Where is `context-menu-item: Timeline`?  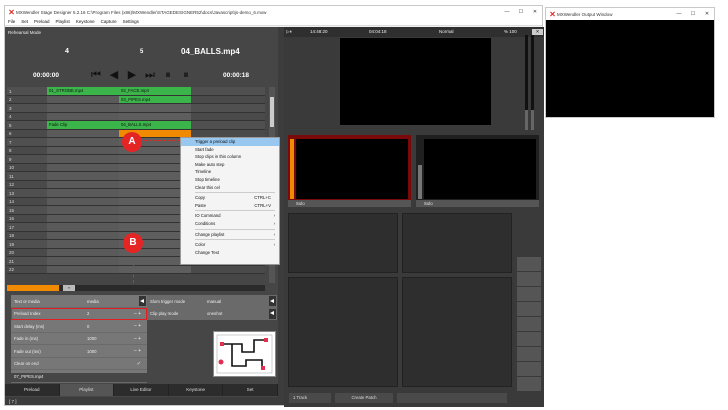 context-menu-item: Timeline is located at coordinates (230, 172).